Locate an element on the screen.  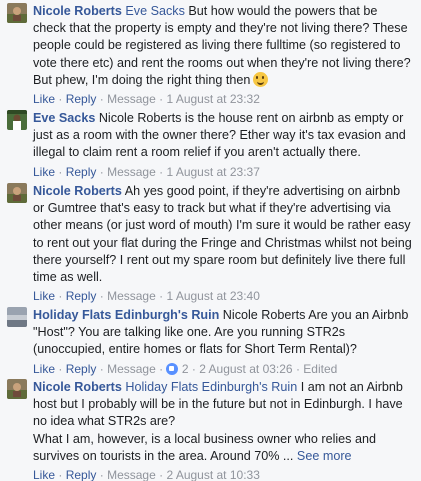
edited-label: Edited is located at coordinates (320, 369).